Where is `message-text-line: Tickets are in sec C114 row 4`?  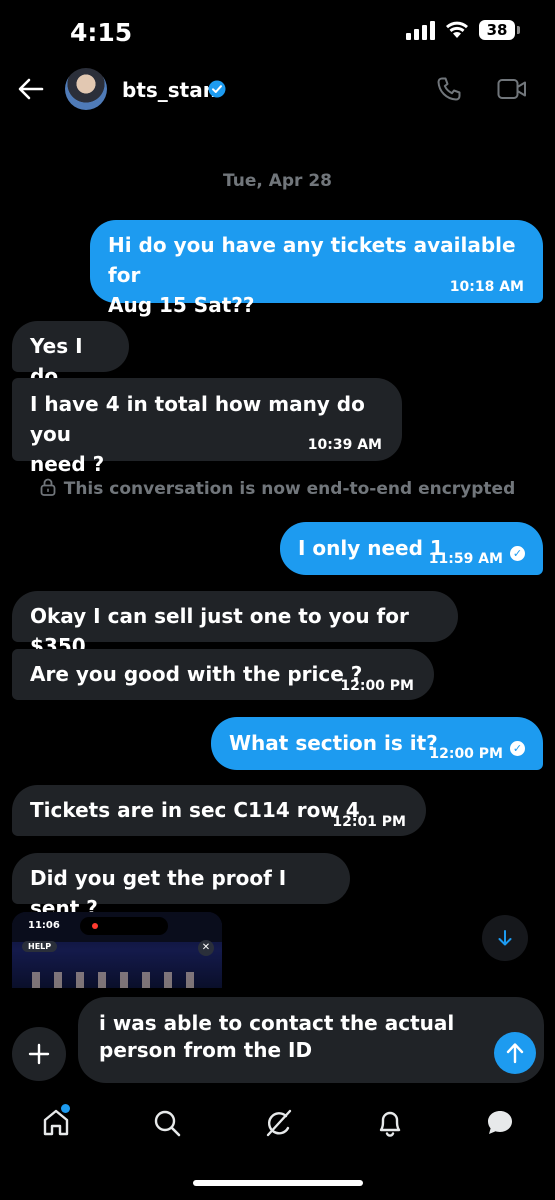
message-text-line: Tickets are in sec C114 row 4 is located at coordinates (195, 810).